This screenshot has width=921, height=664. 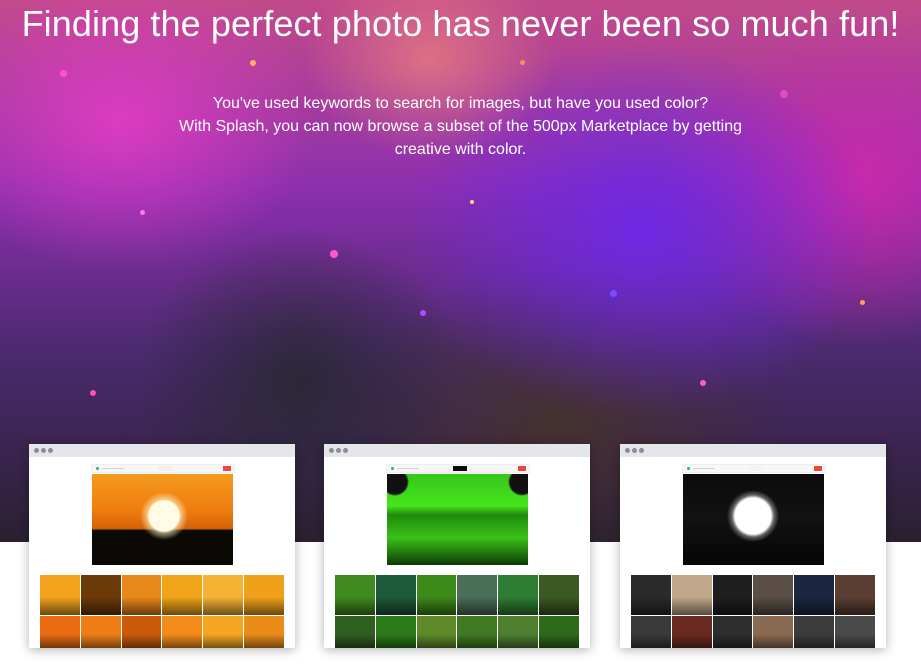 I want to click on showcase-card-orange, so click(x=162, y=546).